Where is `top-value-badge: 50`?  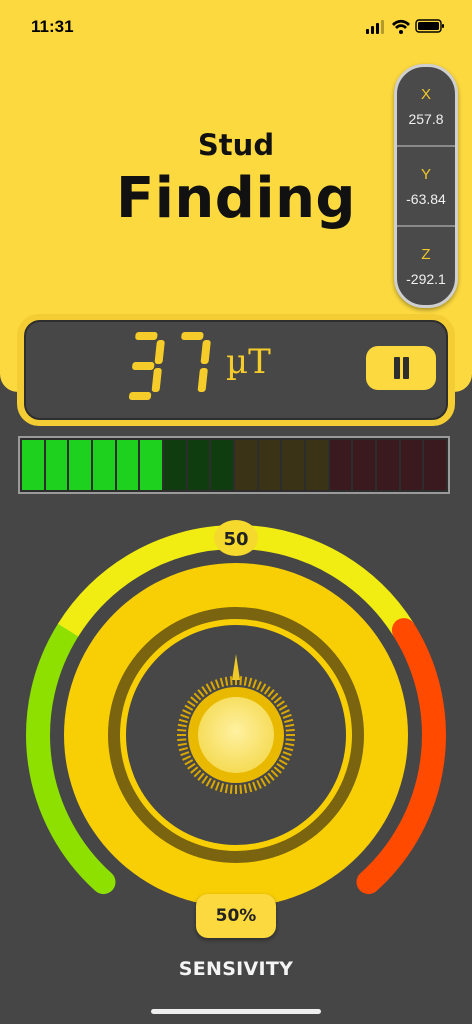 top-value-badge: 50 is located at coordinates (236, 538).